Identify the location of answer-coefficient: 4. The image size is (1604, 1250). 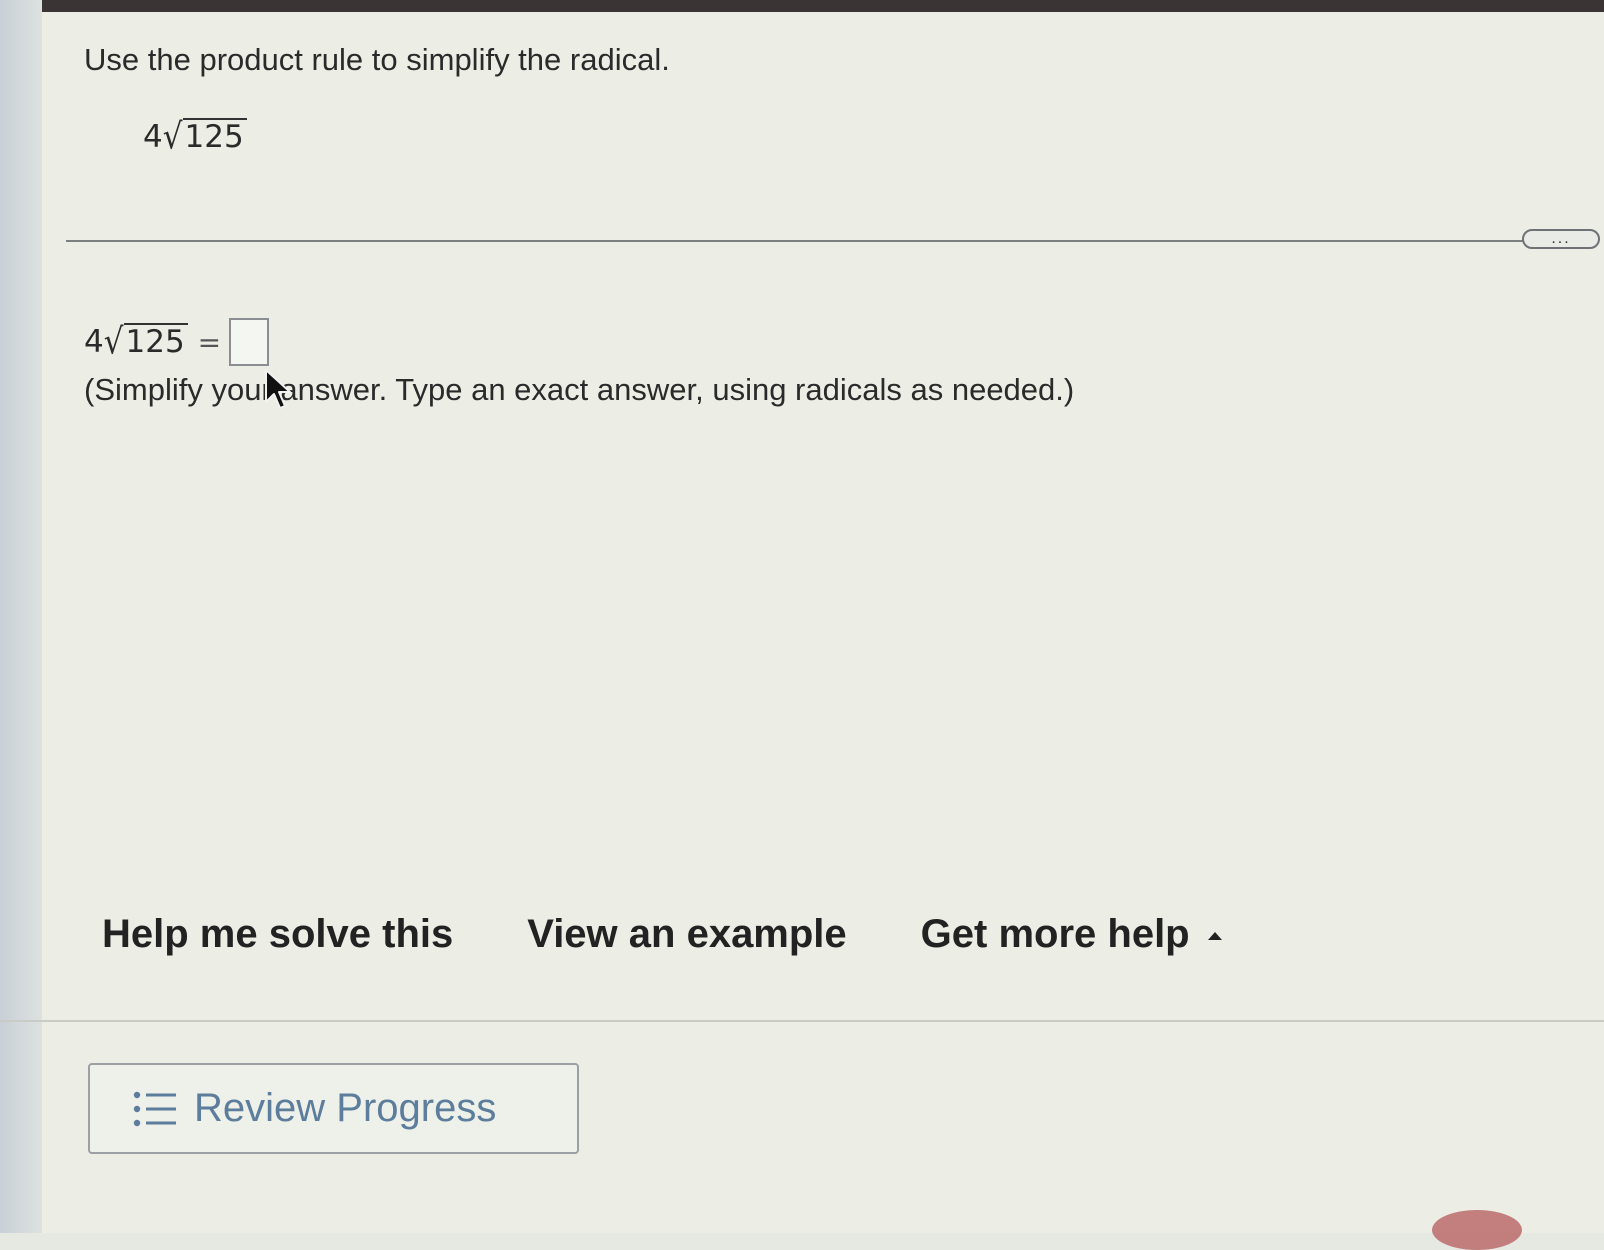
(94, 342).